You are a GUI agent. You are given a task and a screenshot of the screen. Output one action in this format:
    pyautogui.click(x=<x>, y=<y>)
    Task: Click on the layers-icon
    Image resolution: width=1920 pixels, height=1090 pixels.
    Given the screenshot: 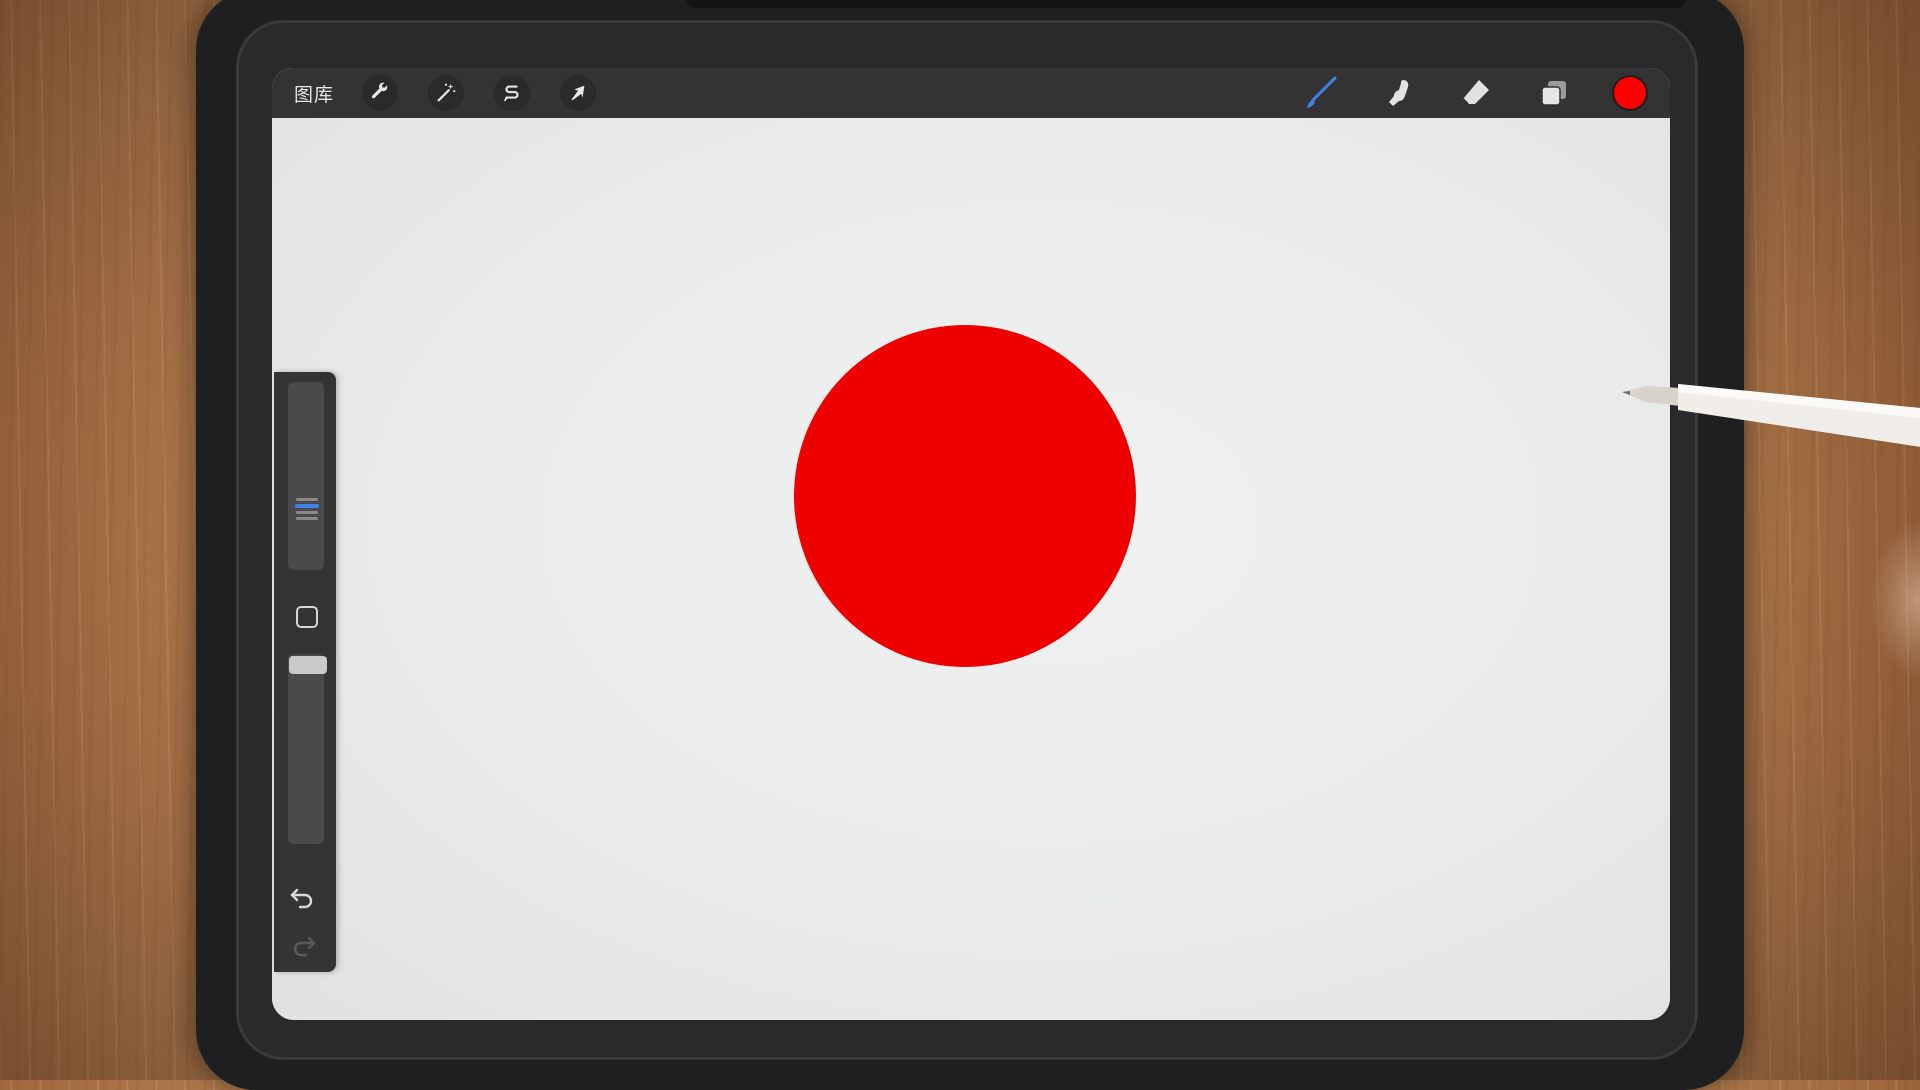 What is the action you would take?
    pyautogui.click(x=1553, y=93)
    